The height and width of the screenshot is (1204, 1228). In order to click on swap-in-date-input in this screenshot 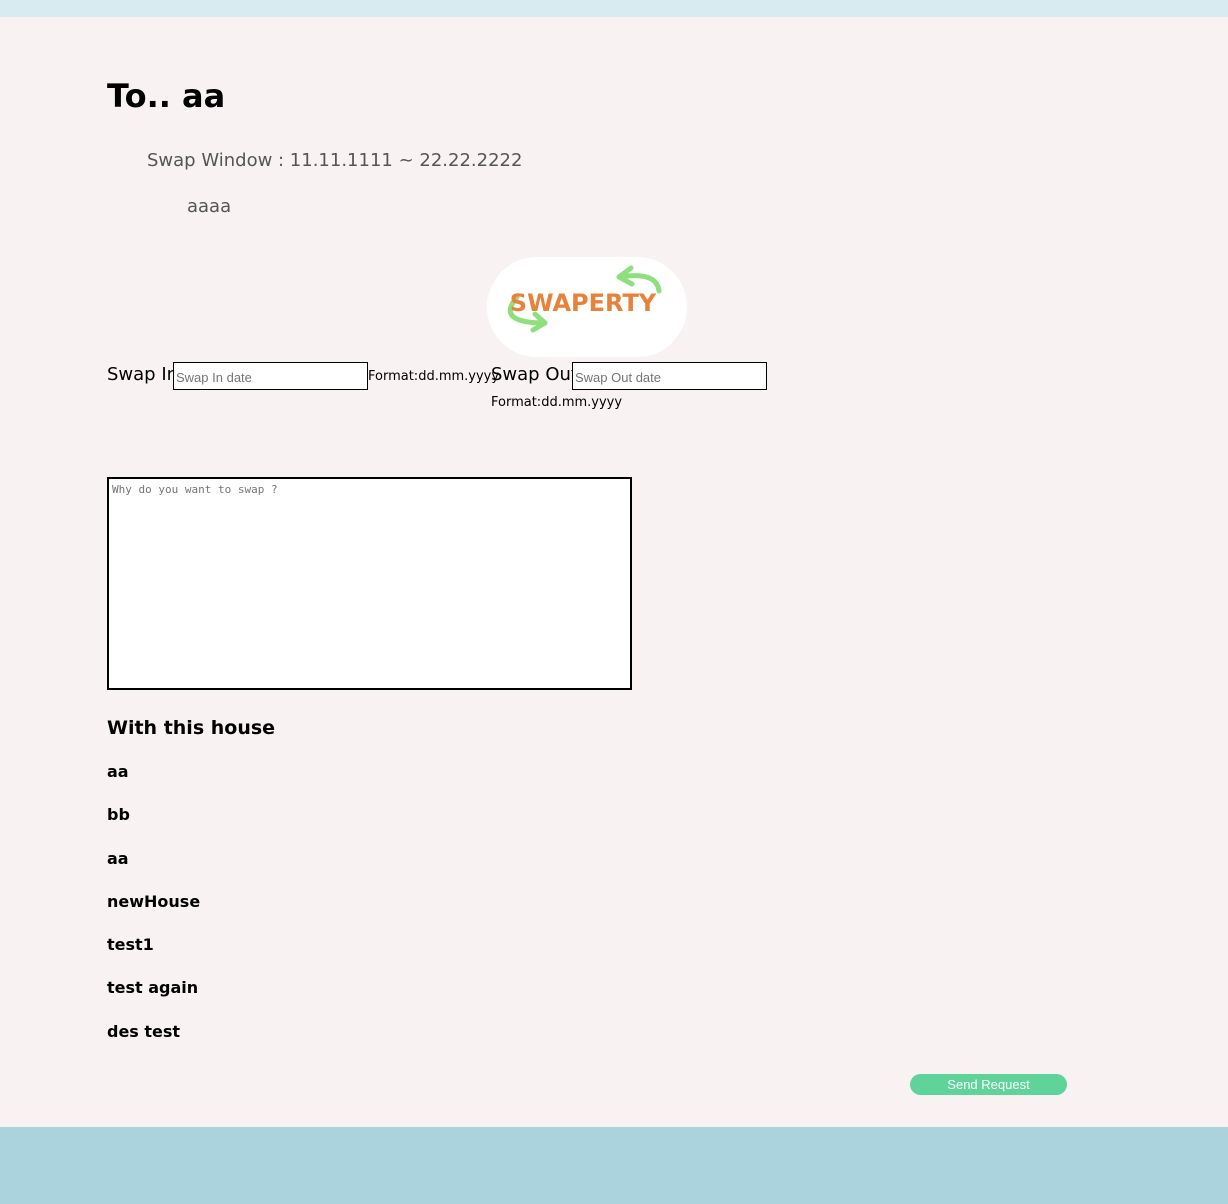, I will do `click(270, 376)`.